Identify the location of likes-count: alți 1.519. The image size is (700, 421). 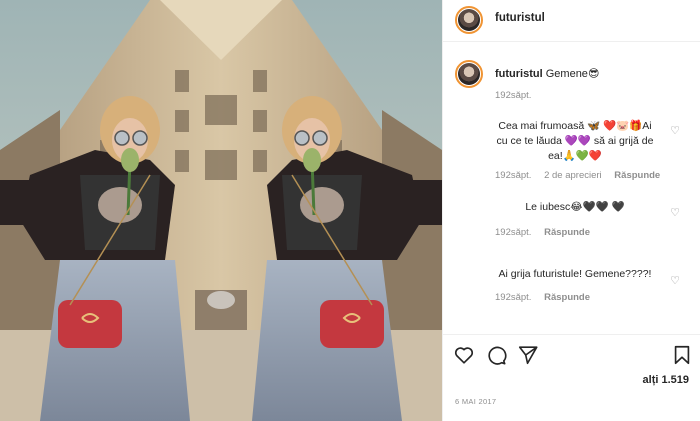
(666, 380).